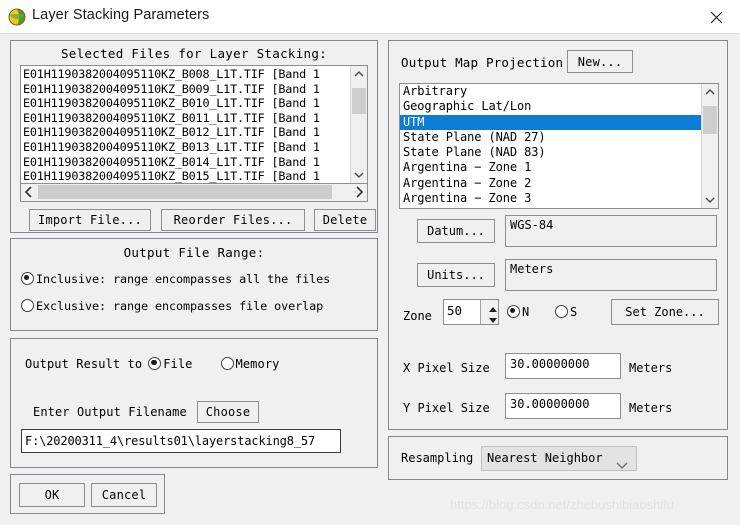 The image size is (740, 525). Describe the element at coordinates (559, 198) in the screenshot. I see `list-item: Argentina − Zone 3` at that location.